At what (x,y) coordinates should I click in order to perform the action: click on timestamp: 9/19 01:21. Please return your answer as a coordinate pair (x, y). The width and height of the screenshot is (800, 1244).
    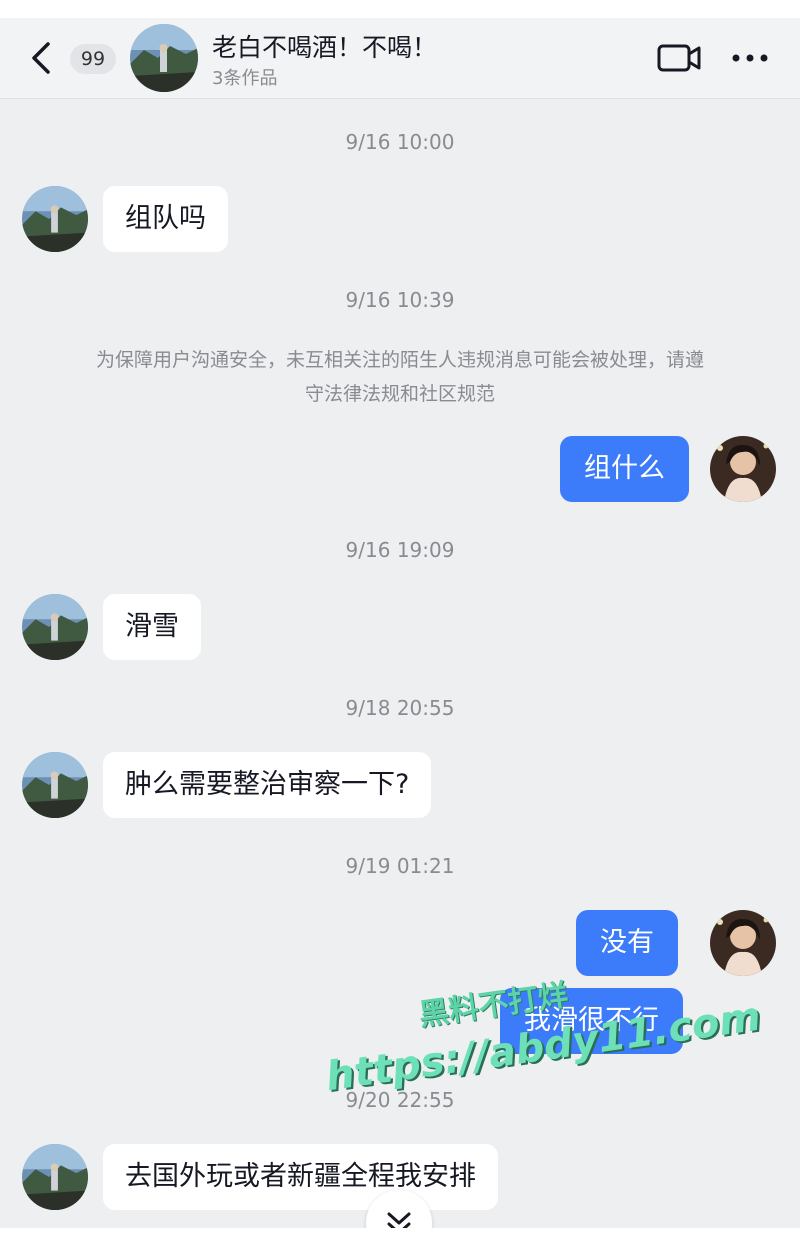
    Looking at the image, I should click on (400, 866).